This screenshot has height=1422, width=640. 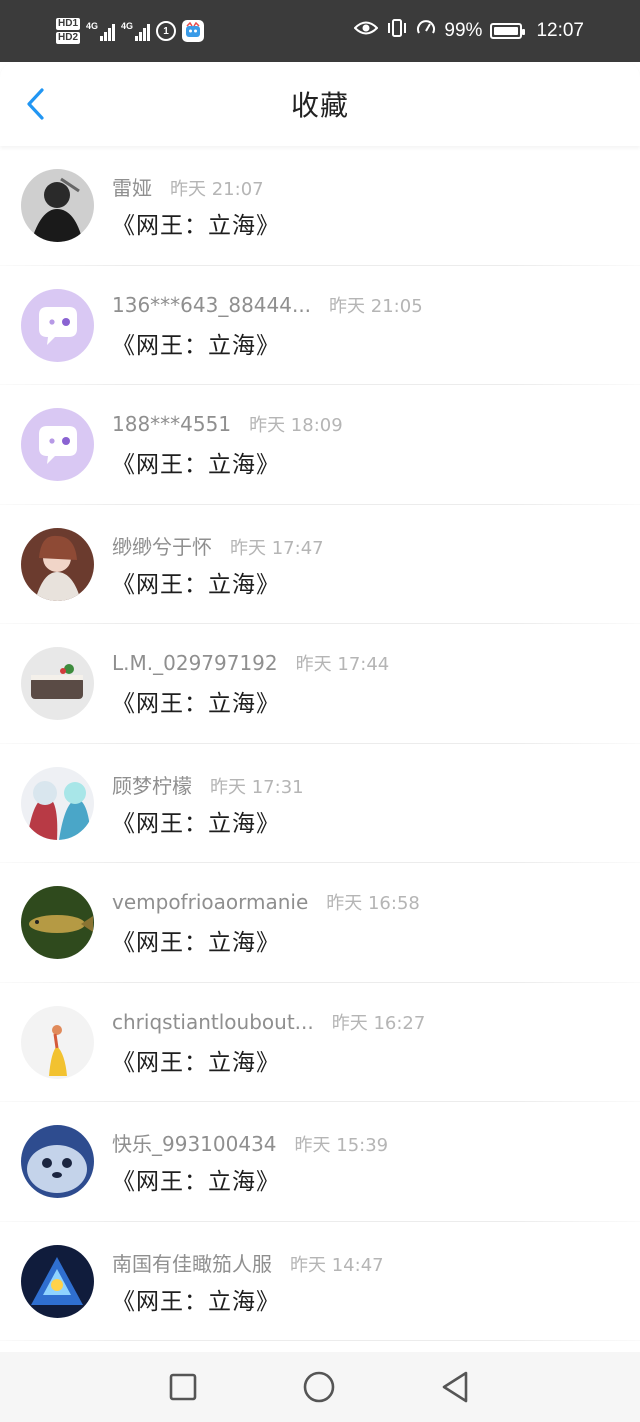 I want to click on timestamp: 昨天 17:31, so click(x=257, y=787).